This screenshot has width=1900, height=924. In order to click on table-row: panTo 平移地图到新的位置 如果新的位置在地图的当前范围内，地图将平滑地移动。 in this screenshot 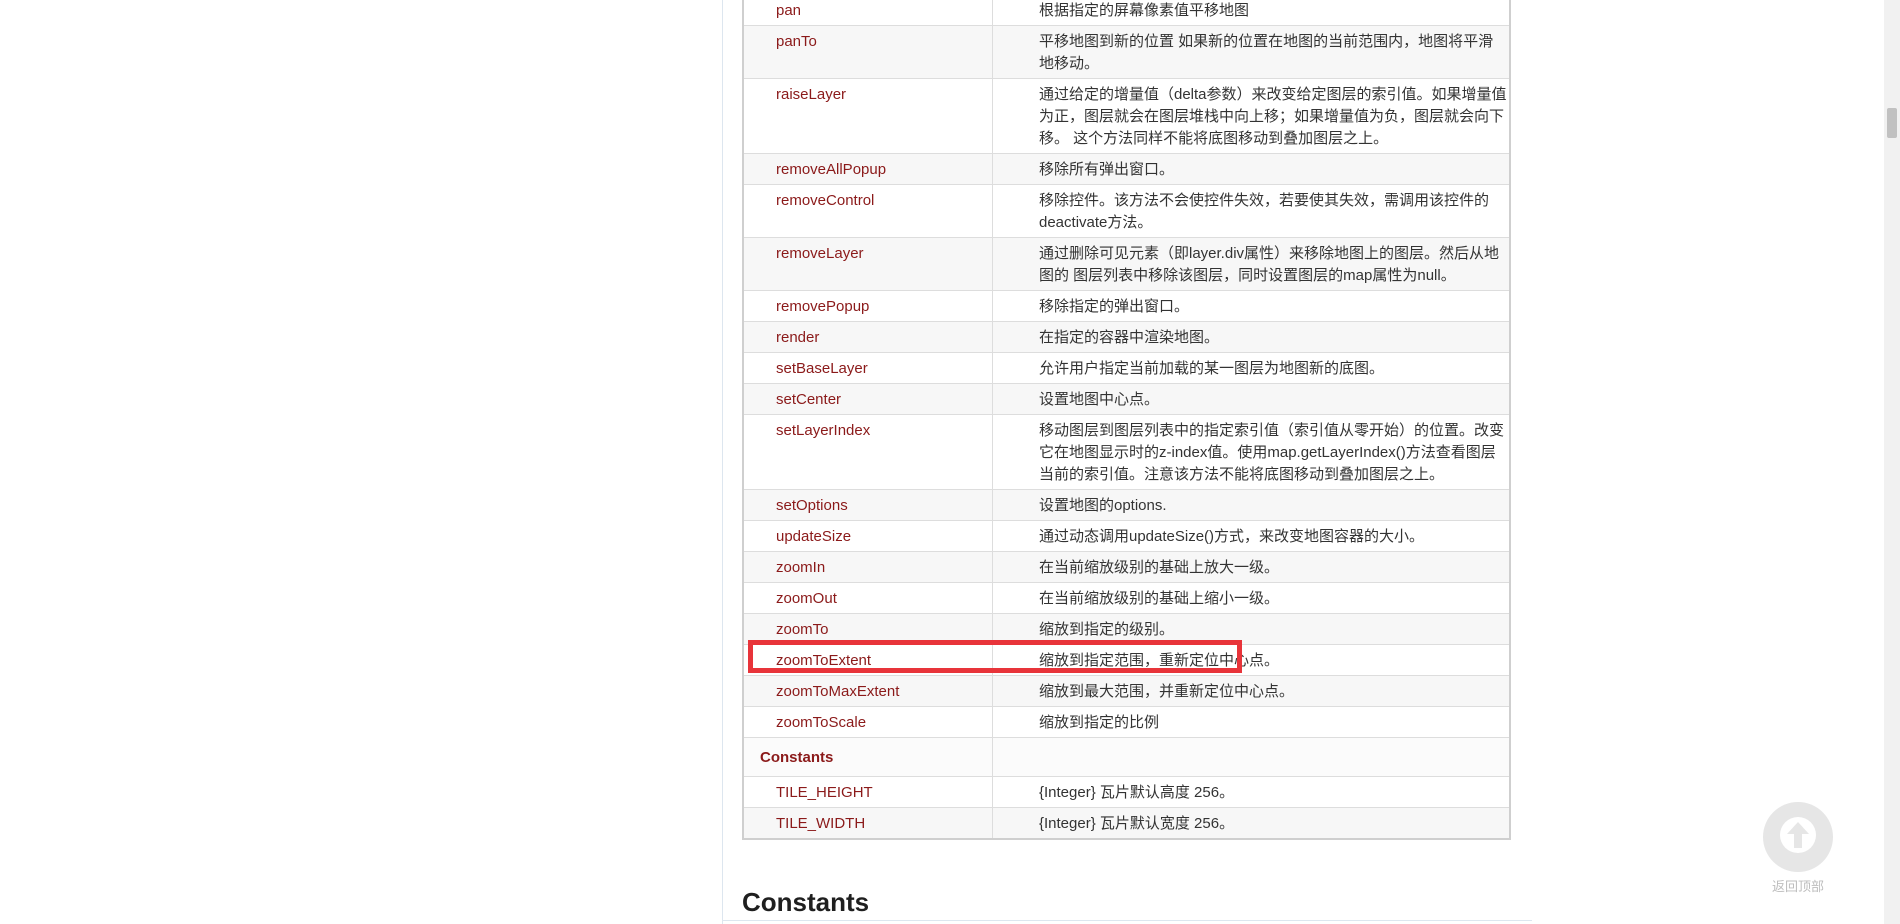, I will do `click(1126, 52)`.